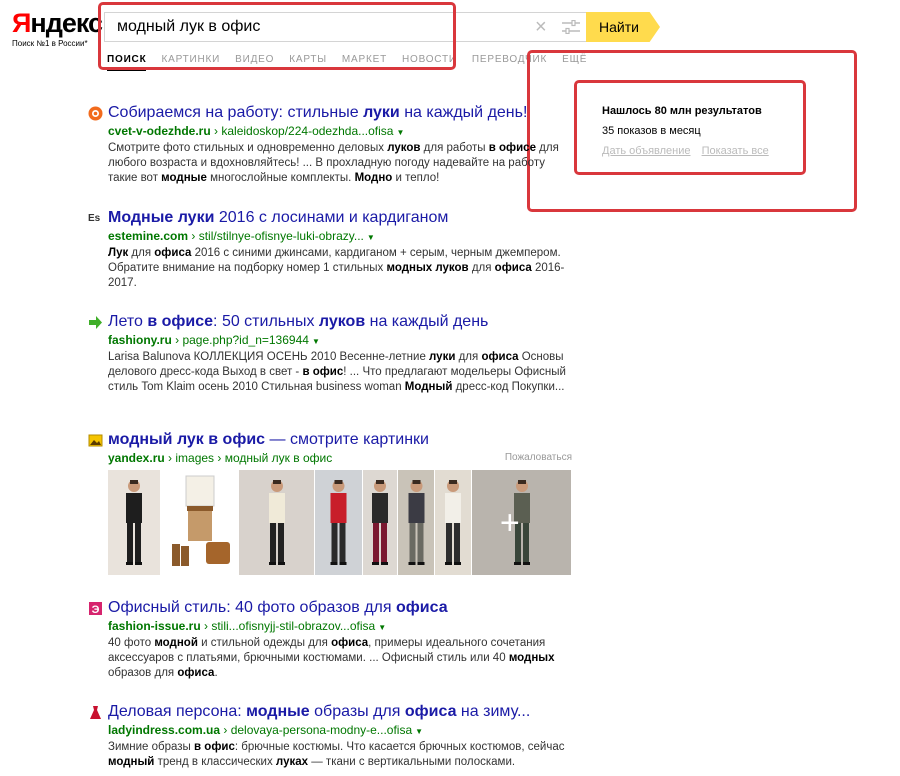  I want to click on show-all-link: Показать все, so click(735, 151).